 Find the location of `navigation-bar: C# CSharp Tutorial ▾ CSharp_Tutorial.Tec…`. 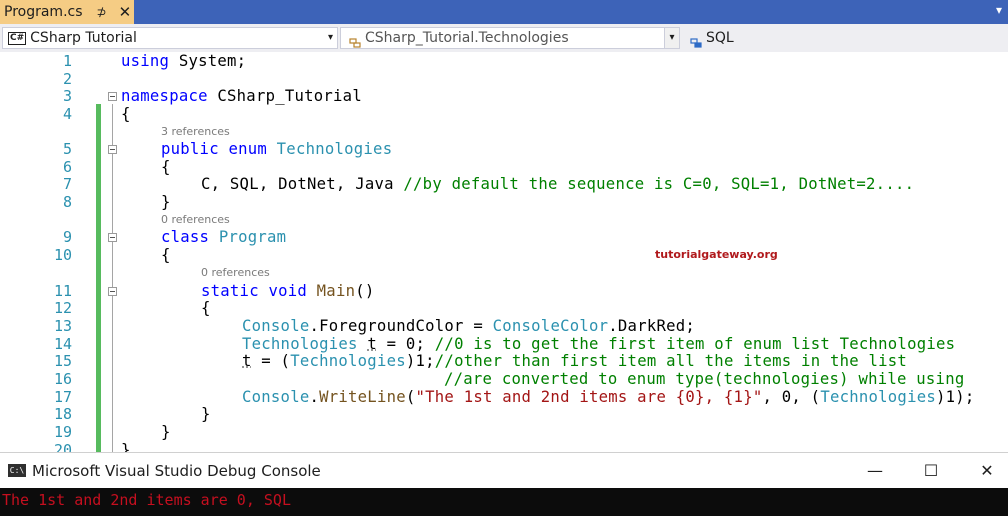

navigation-bar: C# CSharp Tutorial ▾ CSharp_Tutorial.Tec… is located at coordinates (504, 38).